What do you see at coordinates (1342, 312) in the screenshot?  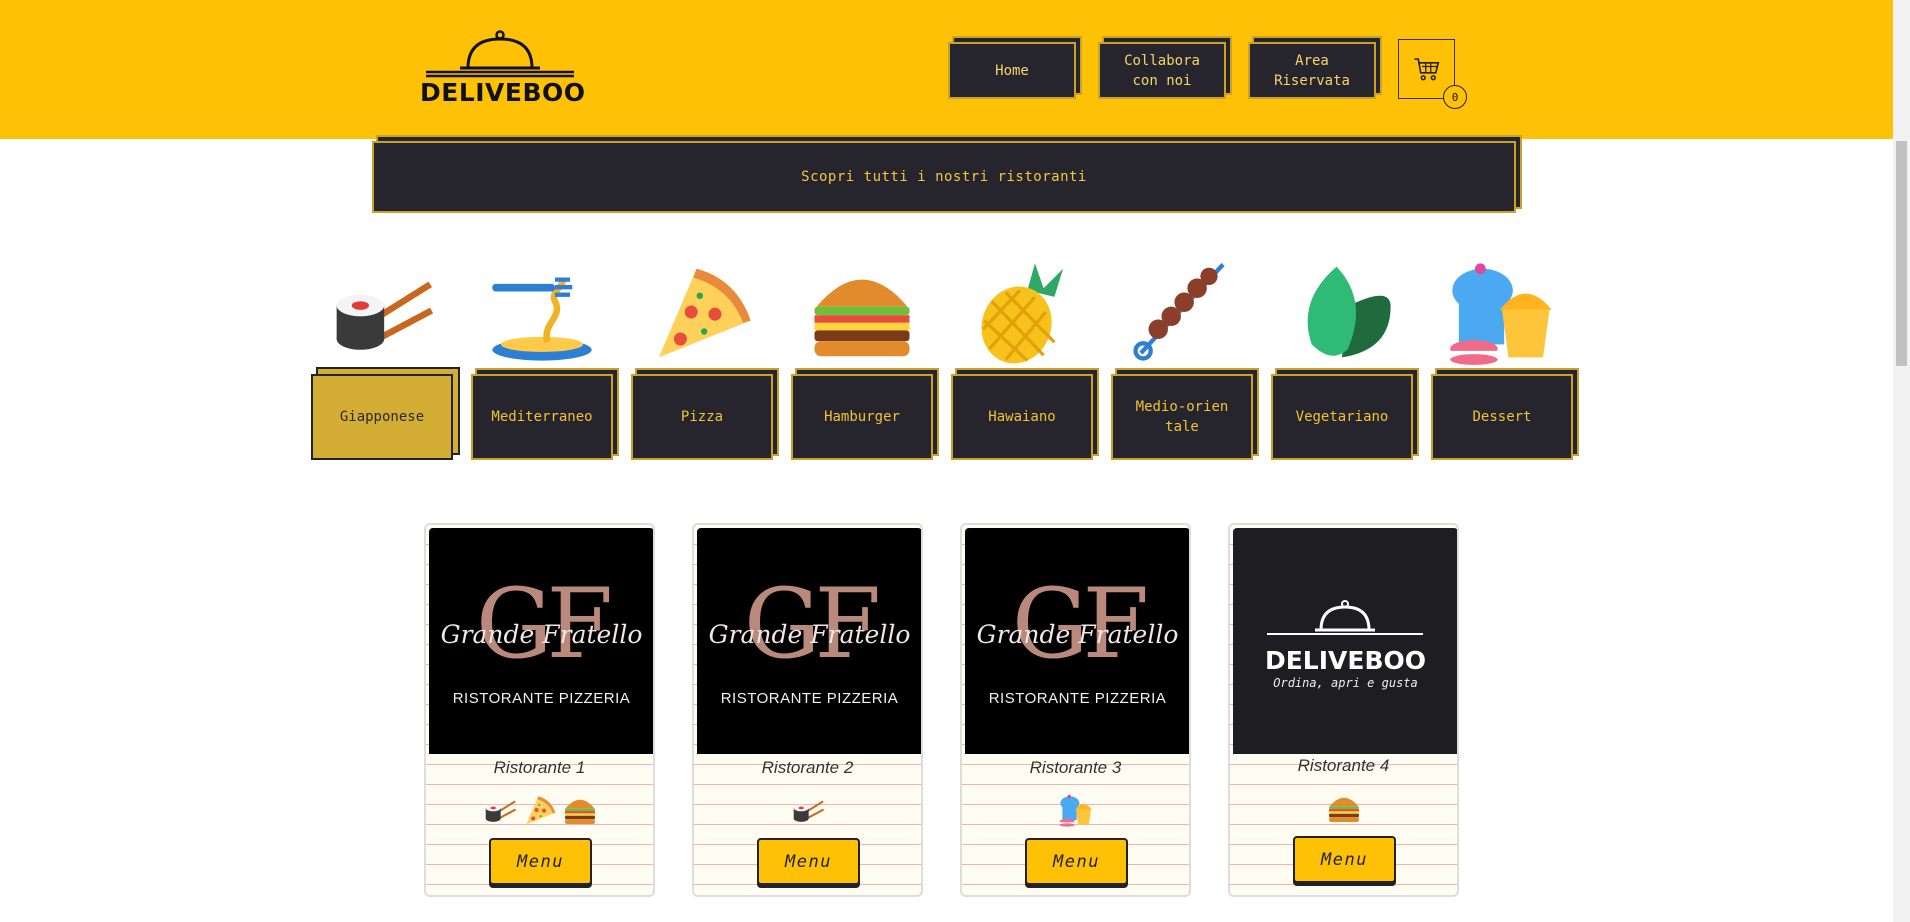 I see `leaf-icon` at bounding box center [1342, 312].